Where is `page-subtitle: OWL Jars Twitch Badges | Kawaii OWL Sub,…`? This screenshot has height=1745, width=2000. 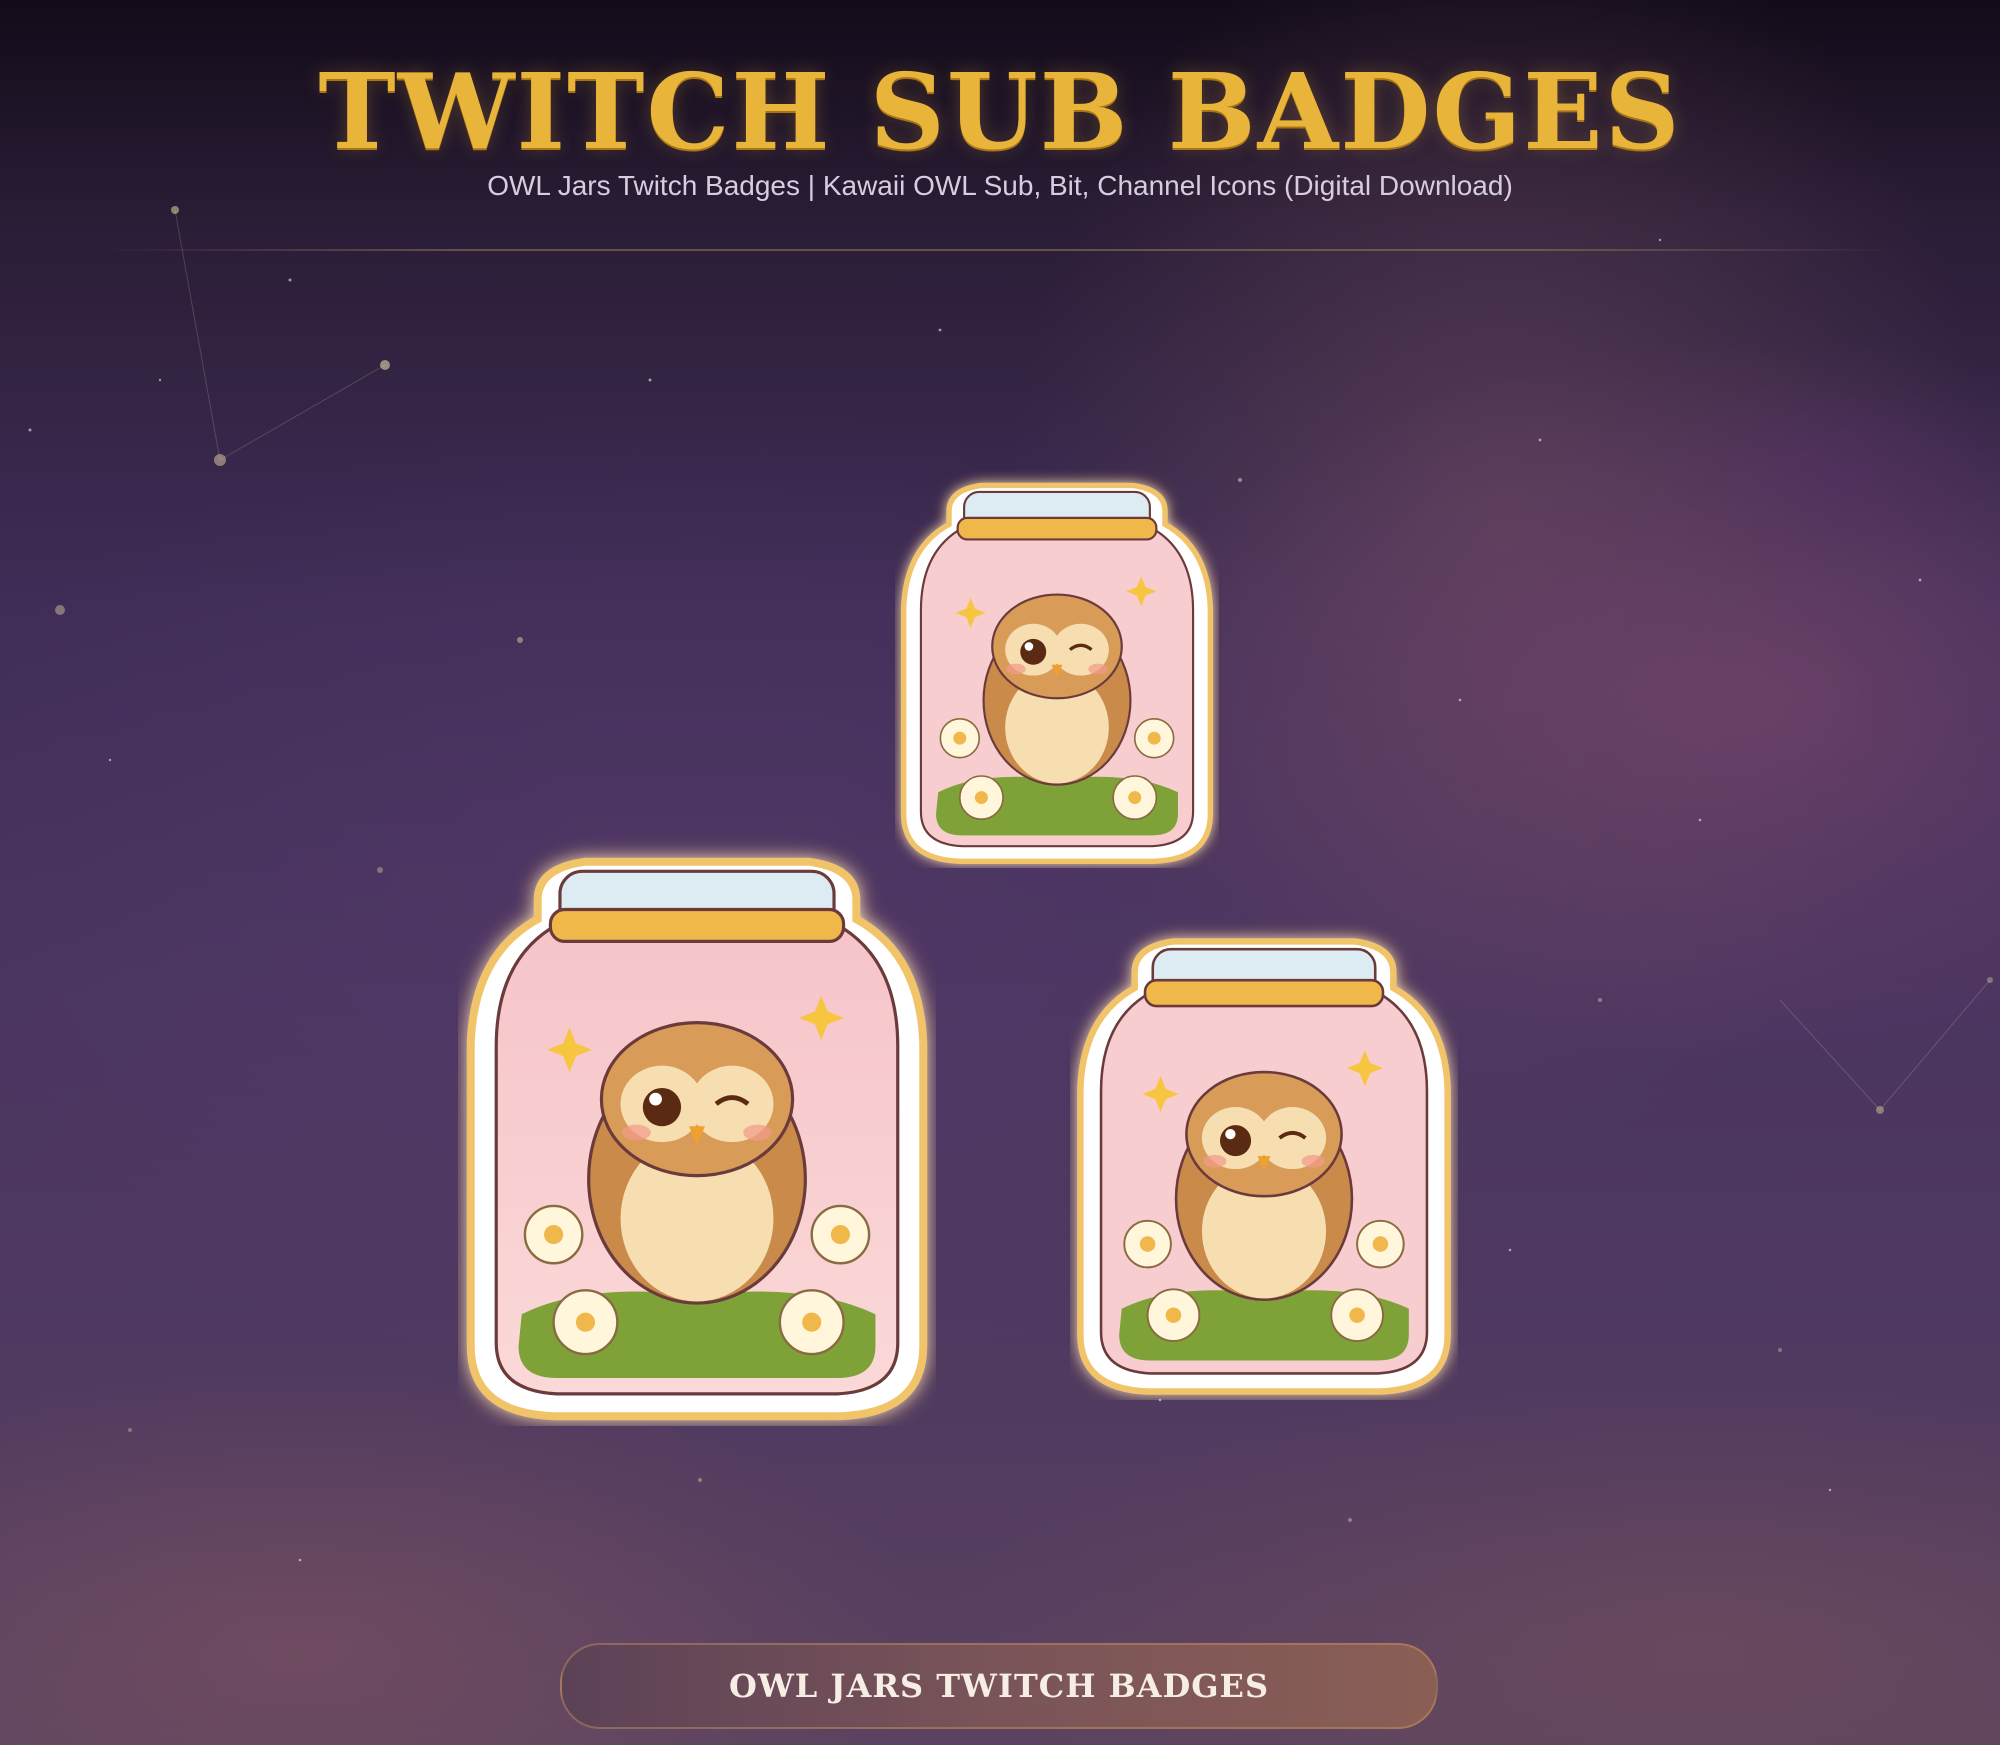
page-subtitle: OWL Jars Twitch Badges | Kawaii OWL Sub,… is located at coordinates (1000, 185).